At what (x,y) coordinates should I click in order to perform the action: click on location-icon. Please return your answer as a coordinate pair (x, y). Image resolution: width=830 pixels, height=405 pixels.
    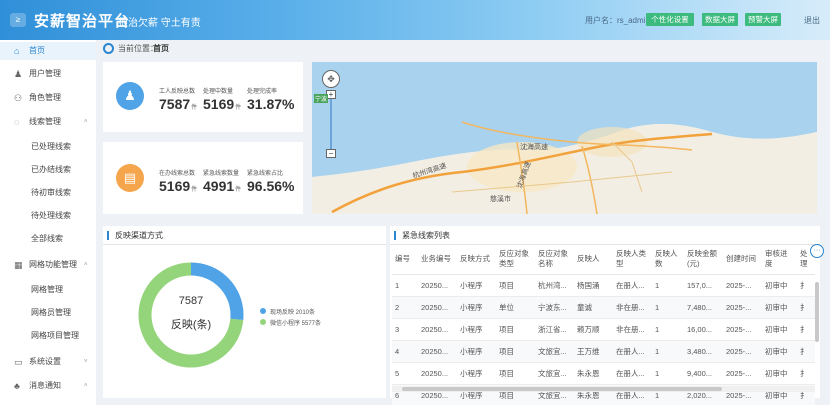
    Looking at the image, I should click on (108, 48).